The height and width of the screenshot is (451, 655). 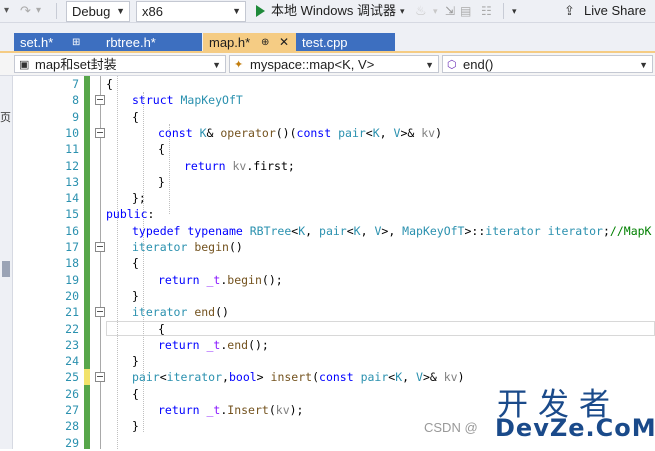 I want to click on code-token: public, so click(x=127, y=214).